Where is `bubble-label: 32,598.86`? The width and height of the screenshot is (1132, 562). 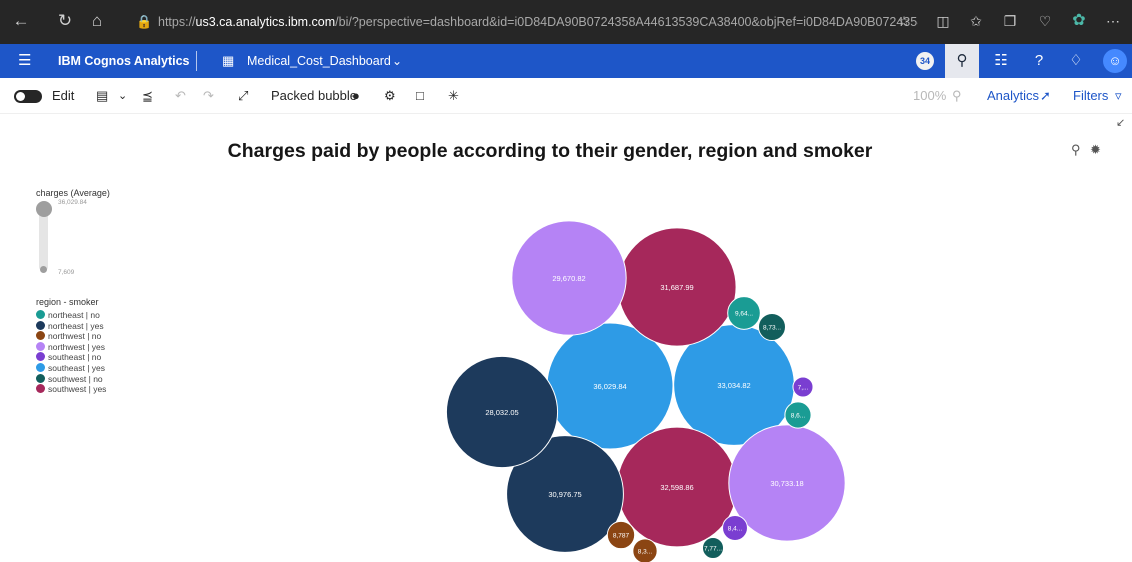
bubble-label: 32,598.86 is located at coordinates (676, 487).